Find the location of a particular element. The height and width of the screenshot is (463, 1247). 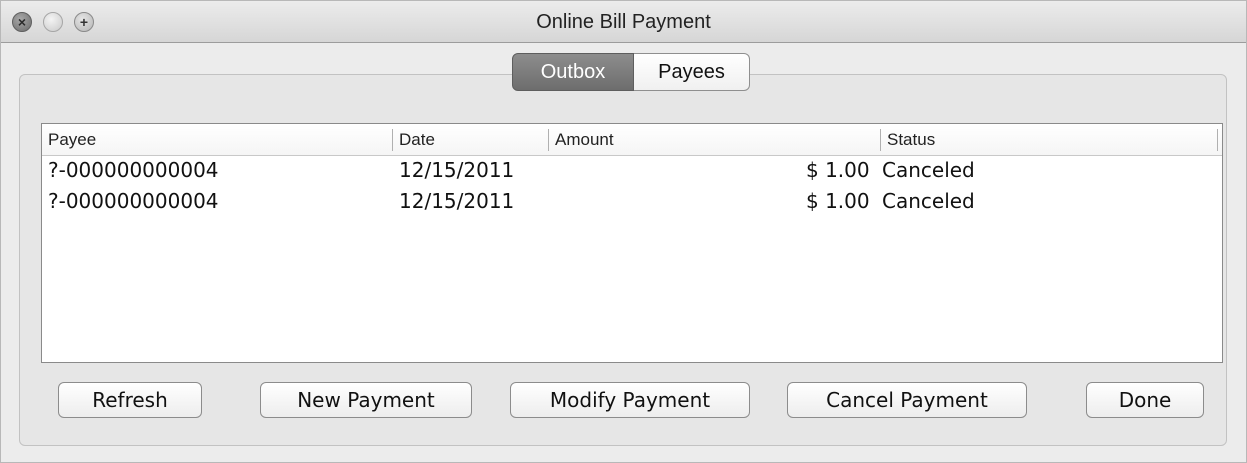

column-header-status: Status is located at coordinates (908, 140).